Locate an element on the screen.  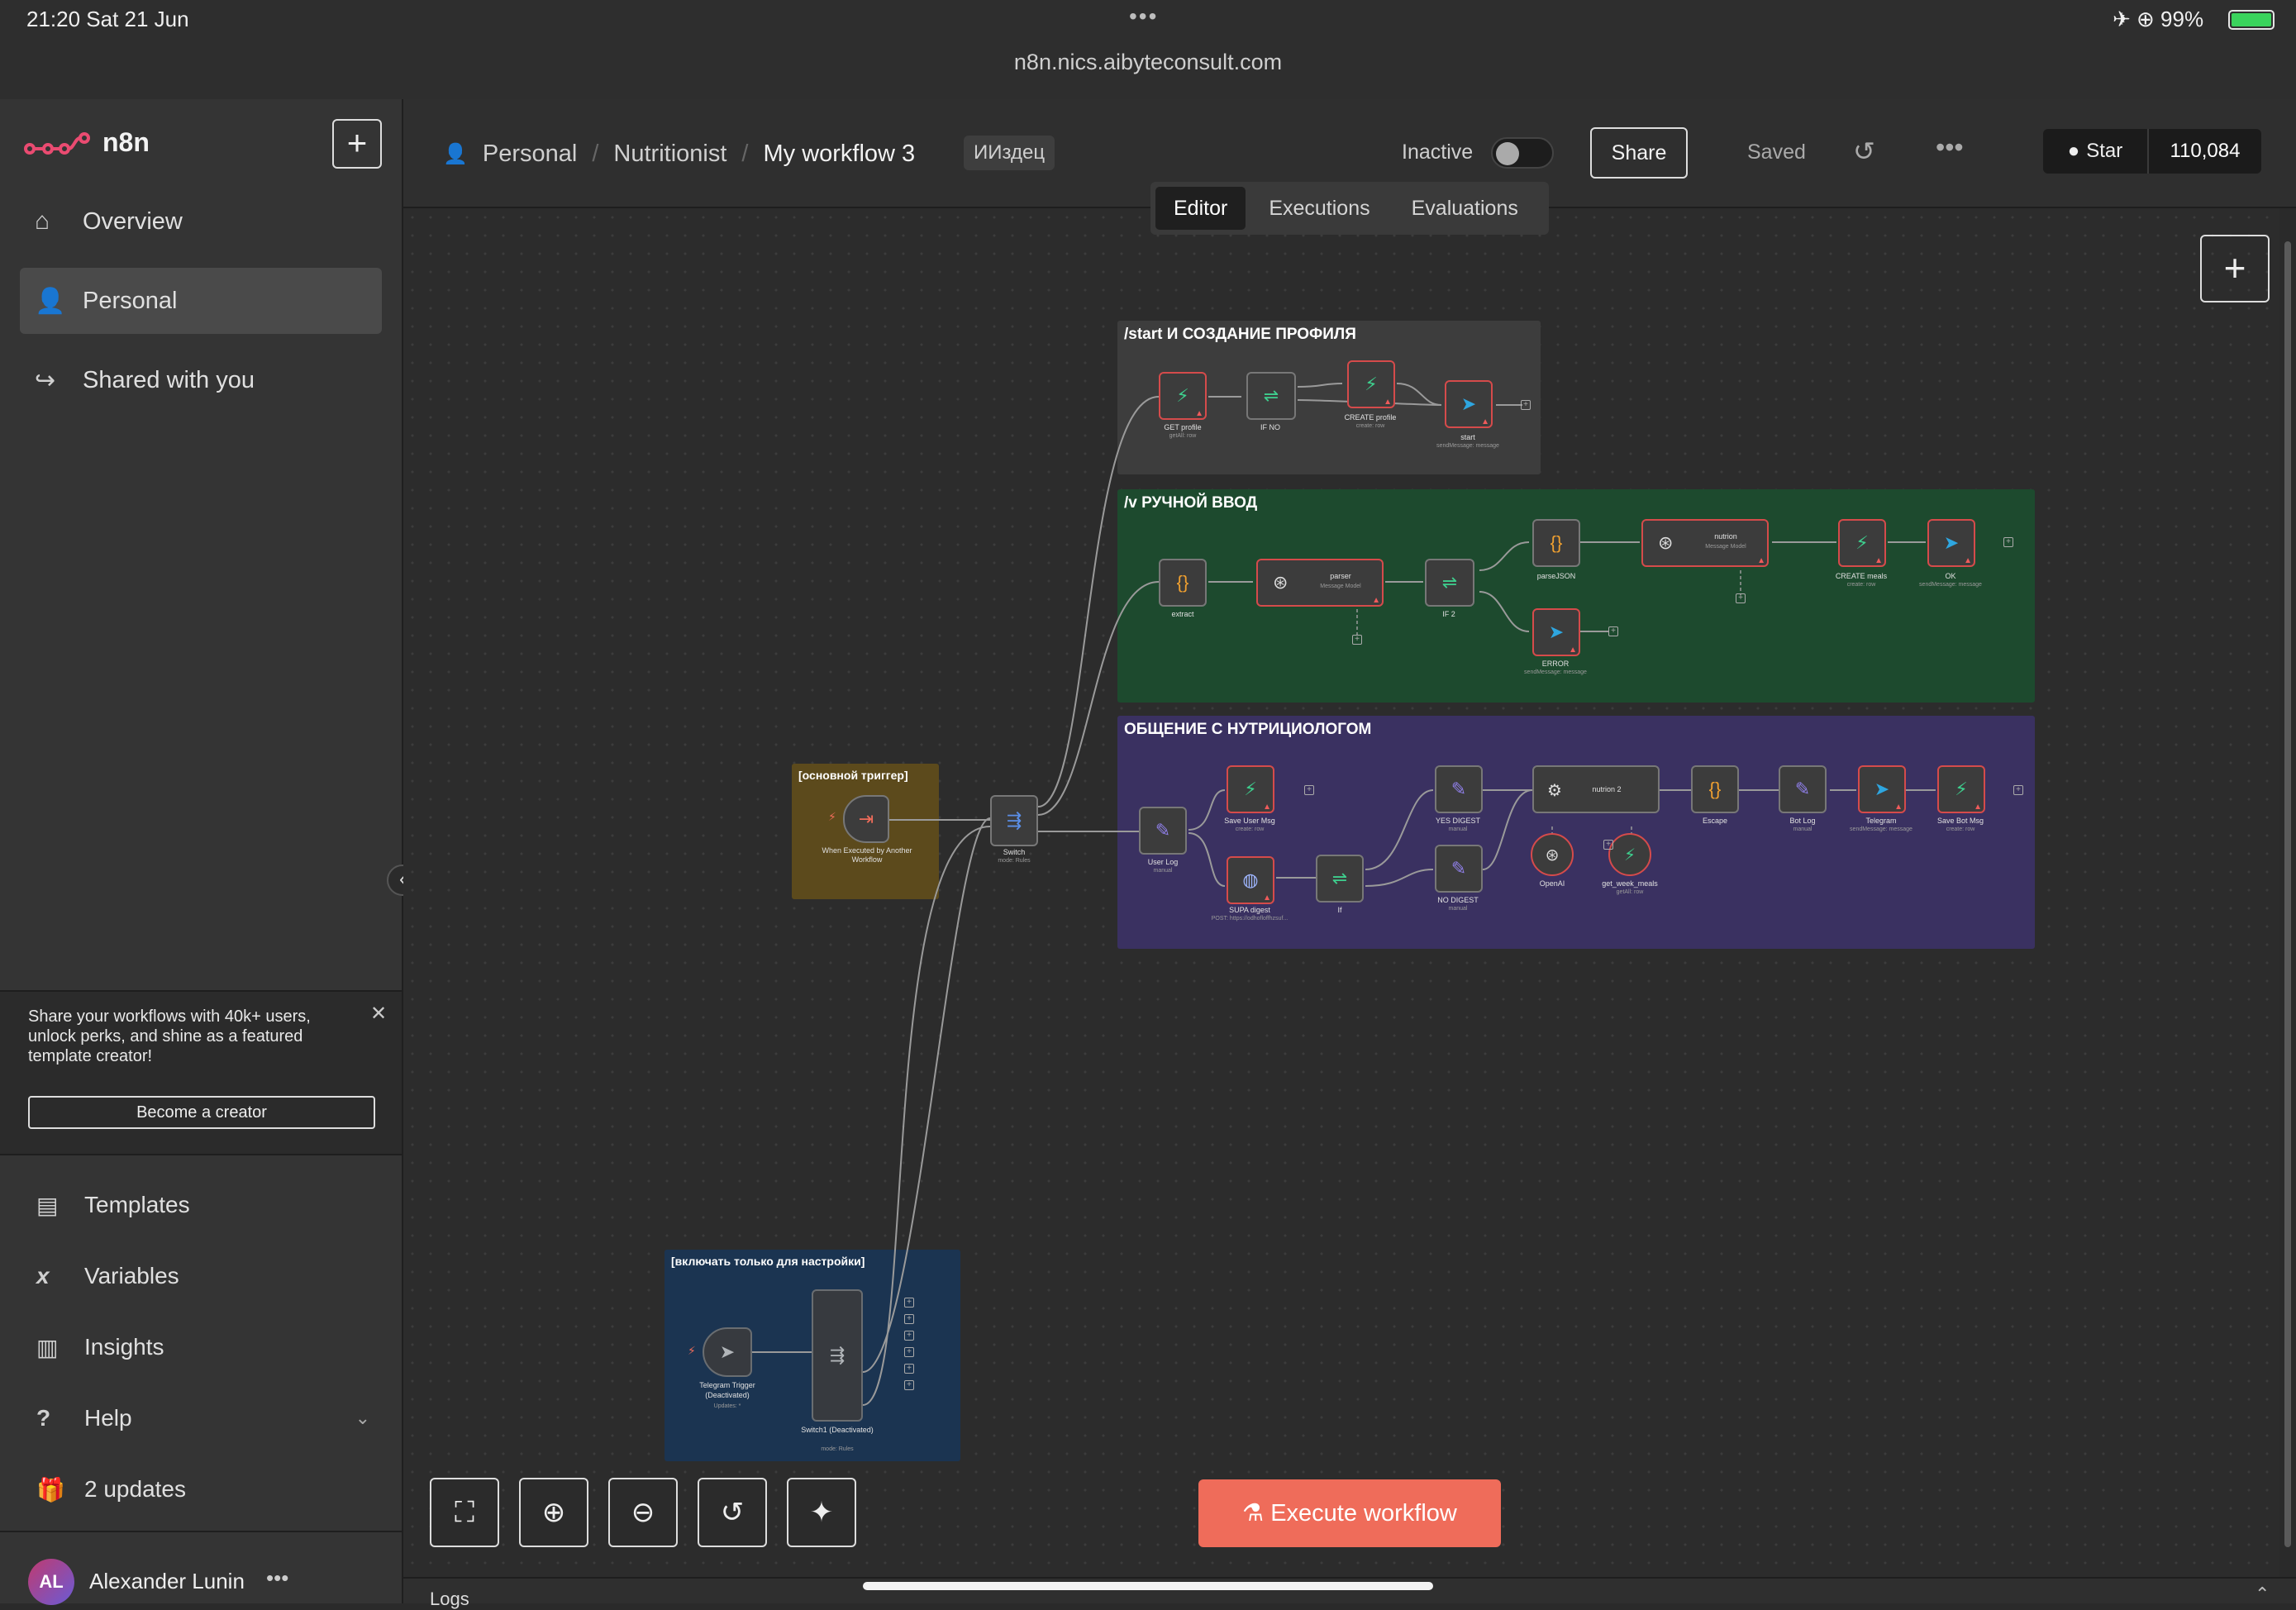
node-user-log: ✎ is located at coordinates (1163, 831).